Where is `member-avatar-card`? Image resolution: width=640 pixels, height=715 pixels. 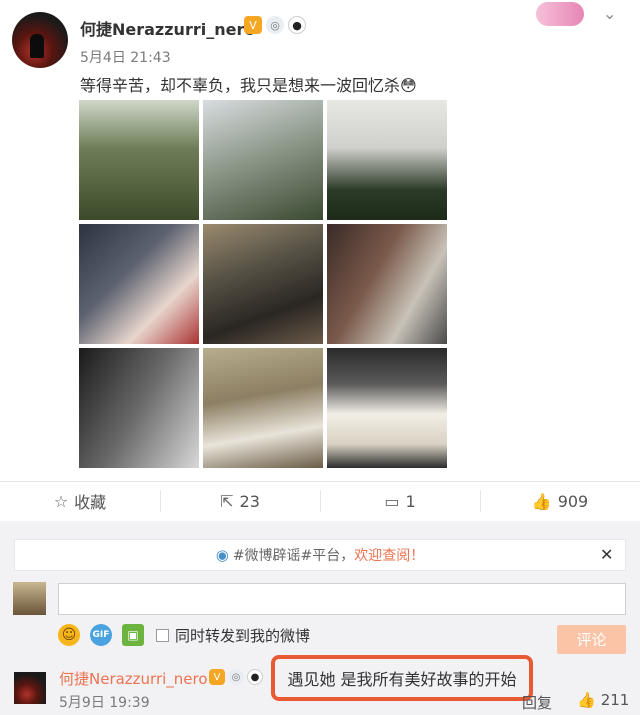
member-avatar-card is located at coordinates (560, 14).